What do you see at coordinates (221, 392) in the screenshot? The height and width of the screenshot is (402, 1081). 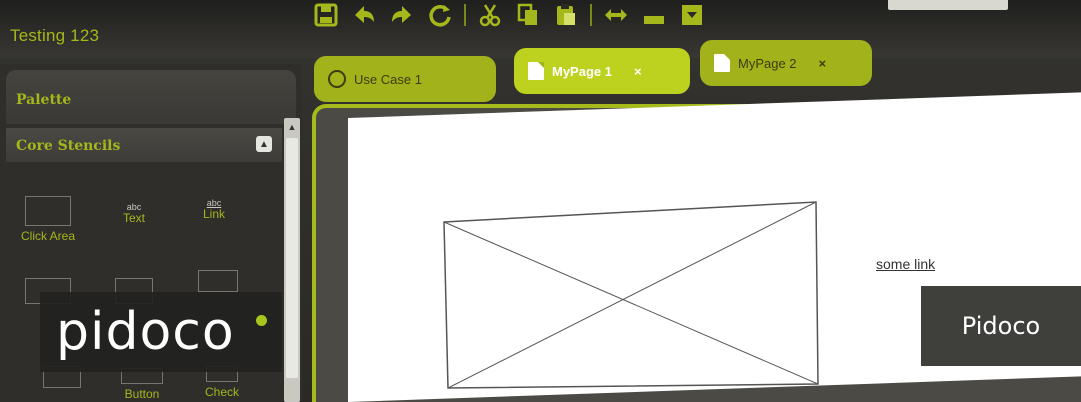 I see `stencil-label: Check` at bounding box center [221, 392].